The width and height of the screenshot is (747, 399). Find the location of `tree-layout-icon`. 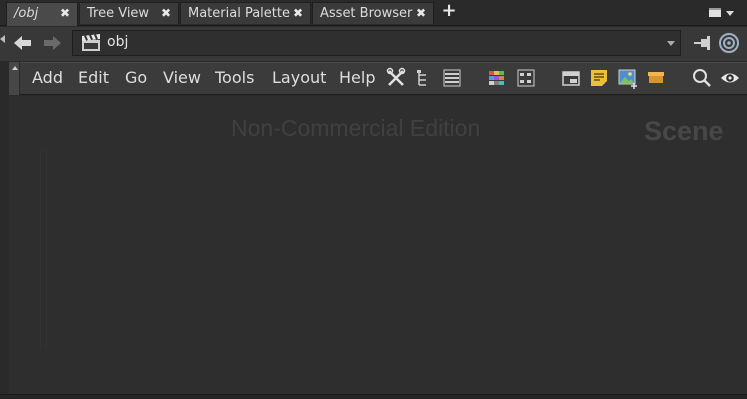

tree-layout-icon is located at coordinates (424, 78).